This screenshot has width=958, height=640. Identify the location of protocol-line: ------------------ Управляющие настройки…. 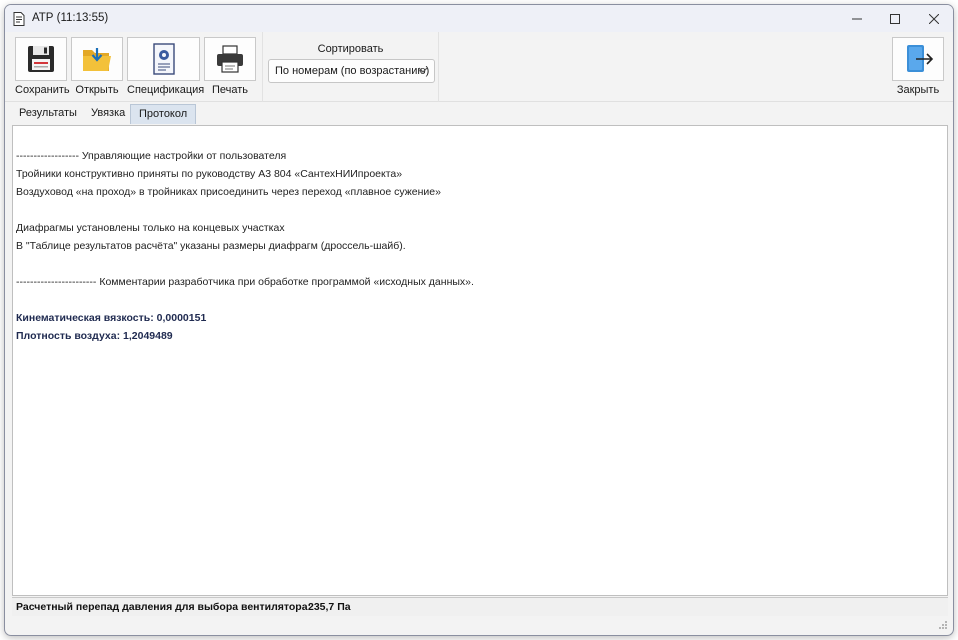
(151, 156).